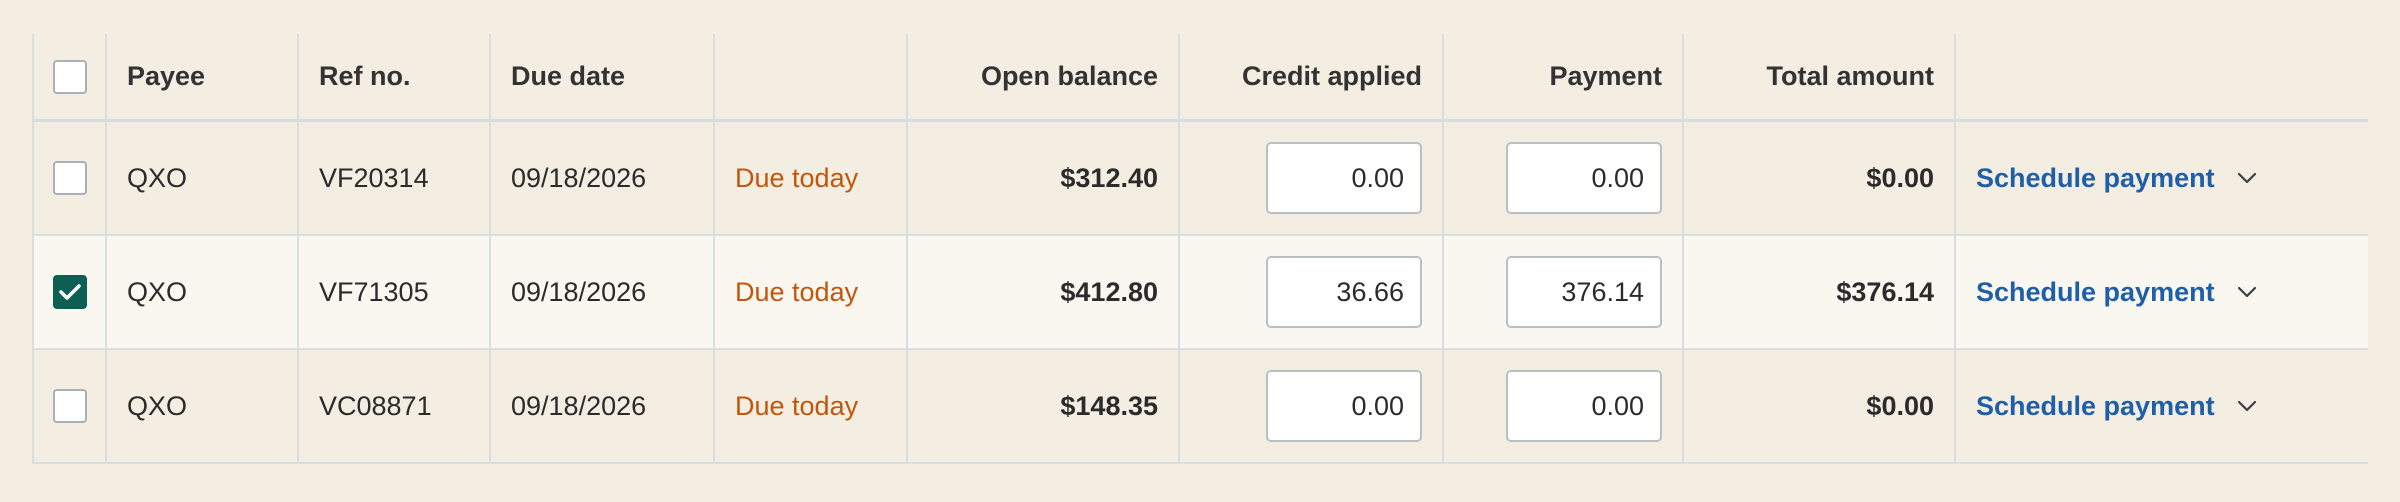 This screenshot has width=2400, height=502. What do you see at coordinates (2162, 76) in the screenshot?
I see `header-action` at bounding box center [2162, 76].